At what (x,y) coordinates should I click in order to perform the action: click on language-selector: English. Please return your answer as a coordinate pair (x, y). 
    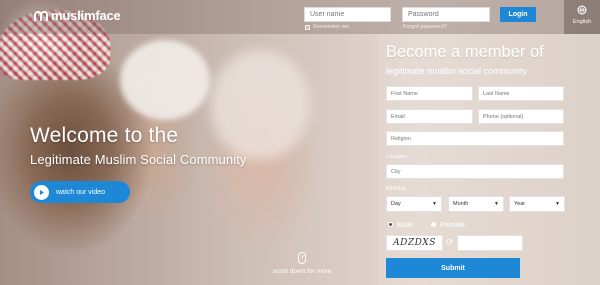
    Looking at the image, I should click on (582, 17).